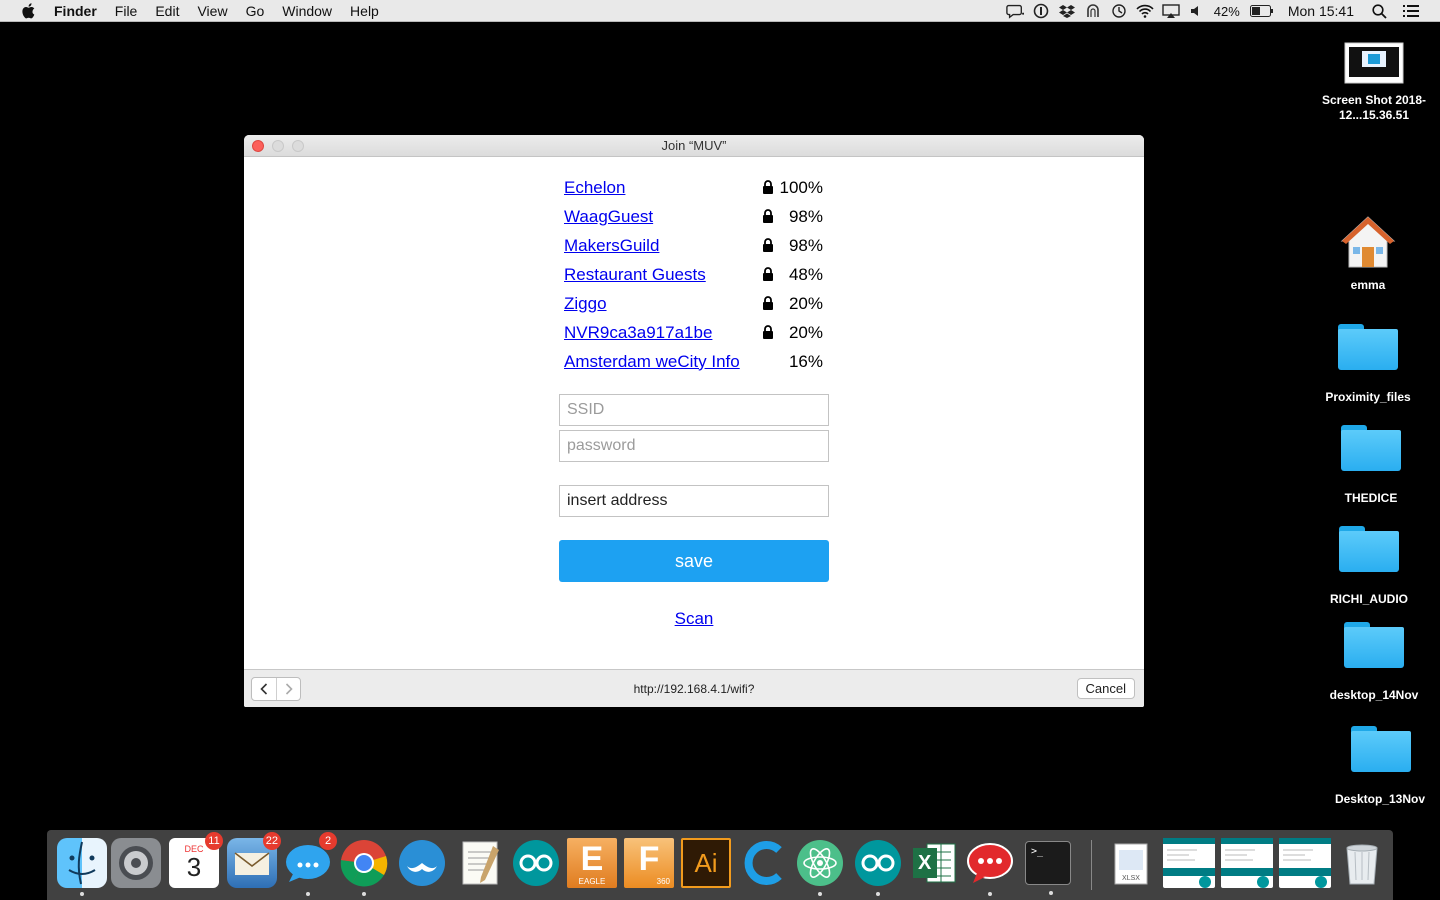  I want to click on network-link-waagguest: WaagGuest, so click(608, 217).